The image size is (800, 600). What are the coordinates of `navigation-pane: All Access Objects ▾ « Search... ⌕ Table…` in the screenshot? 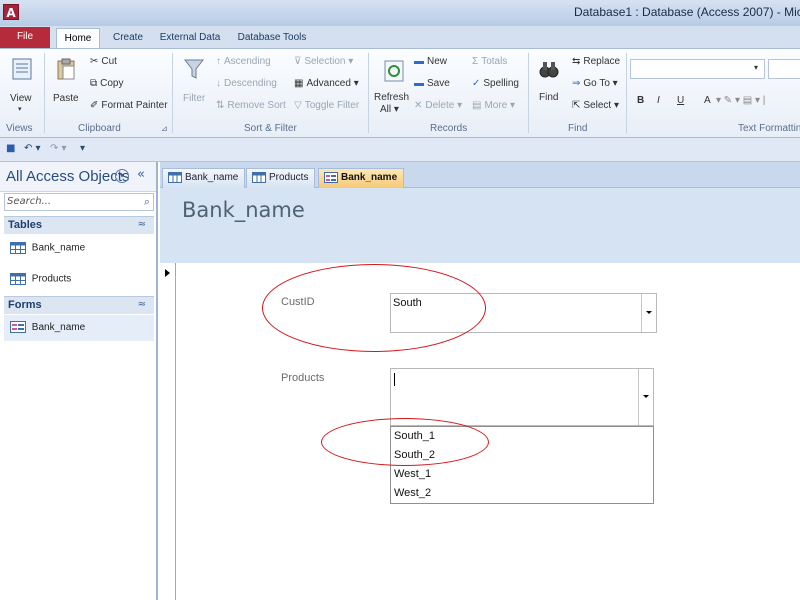 It's located at (79, 381).